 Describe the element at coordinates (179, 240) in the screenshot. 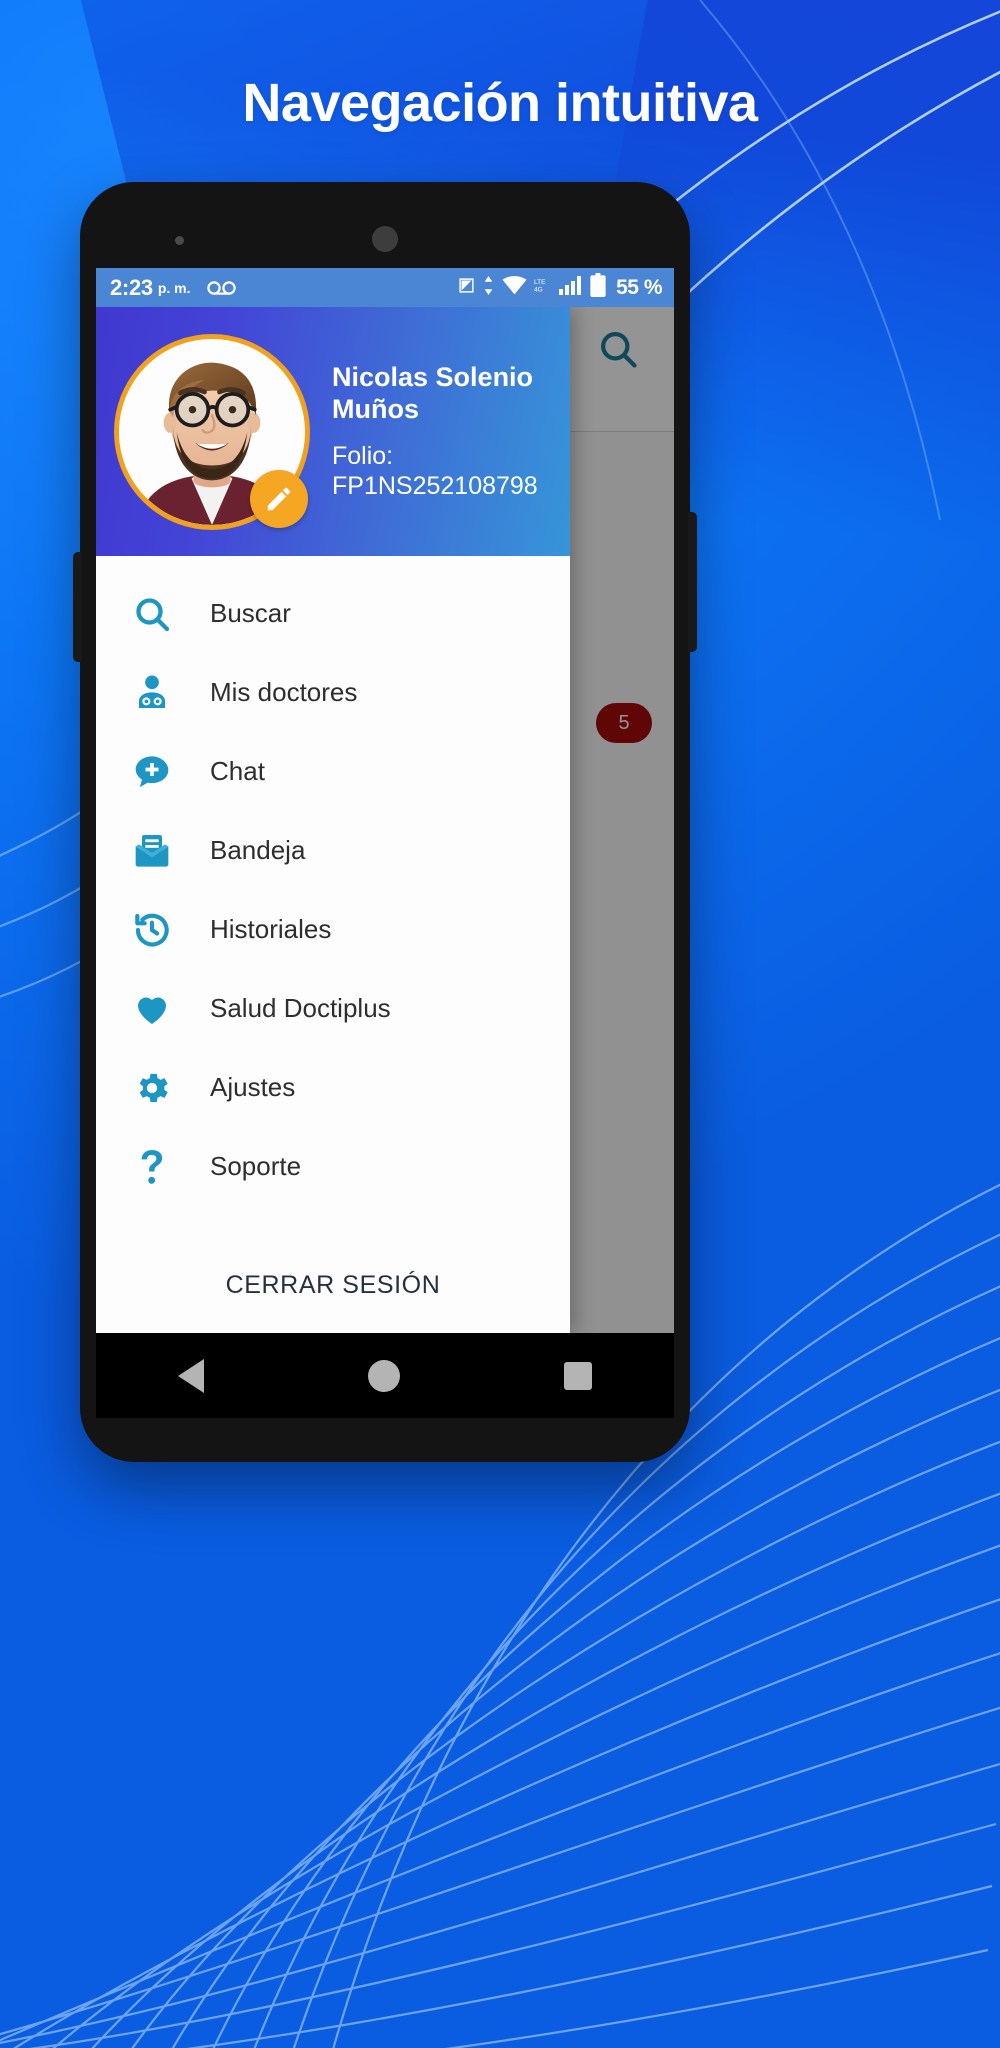

I see `proximity-sensor-icon` at that location.